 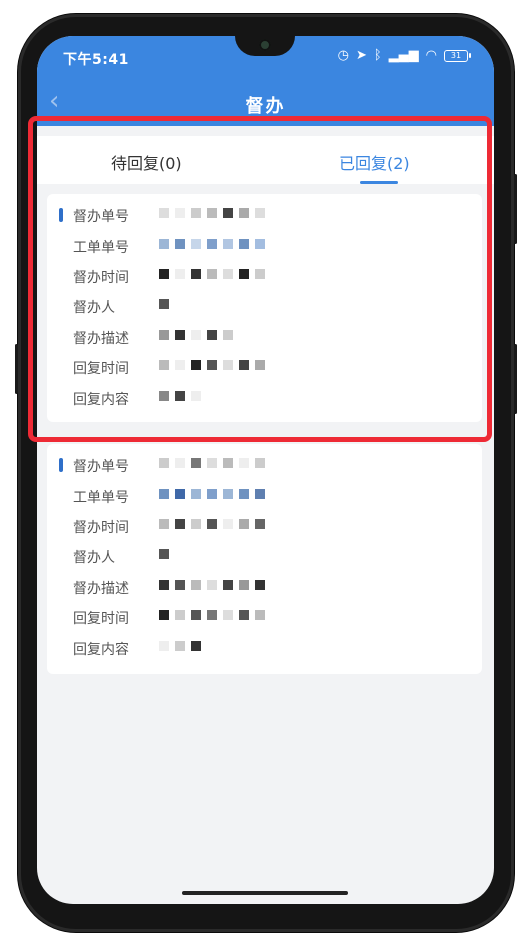 I want to click on field-row: 工单单号, so click(x=264, y=496).